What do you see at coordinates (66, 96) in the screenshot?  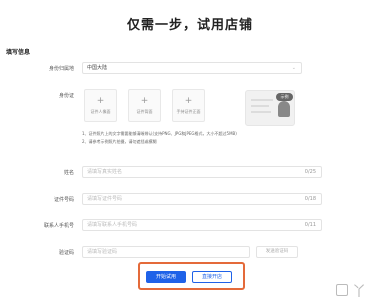 I see `id-card-label: 身份证` at bounding box center [66, 96].